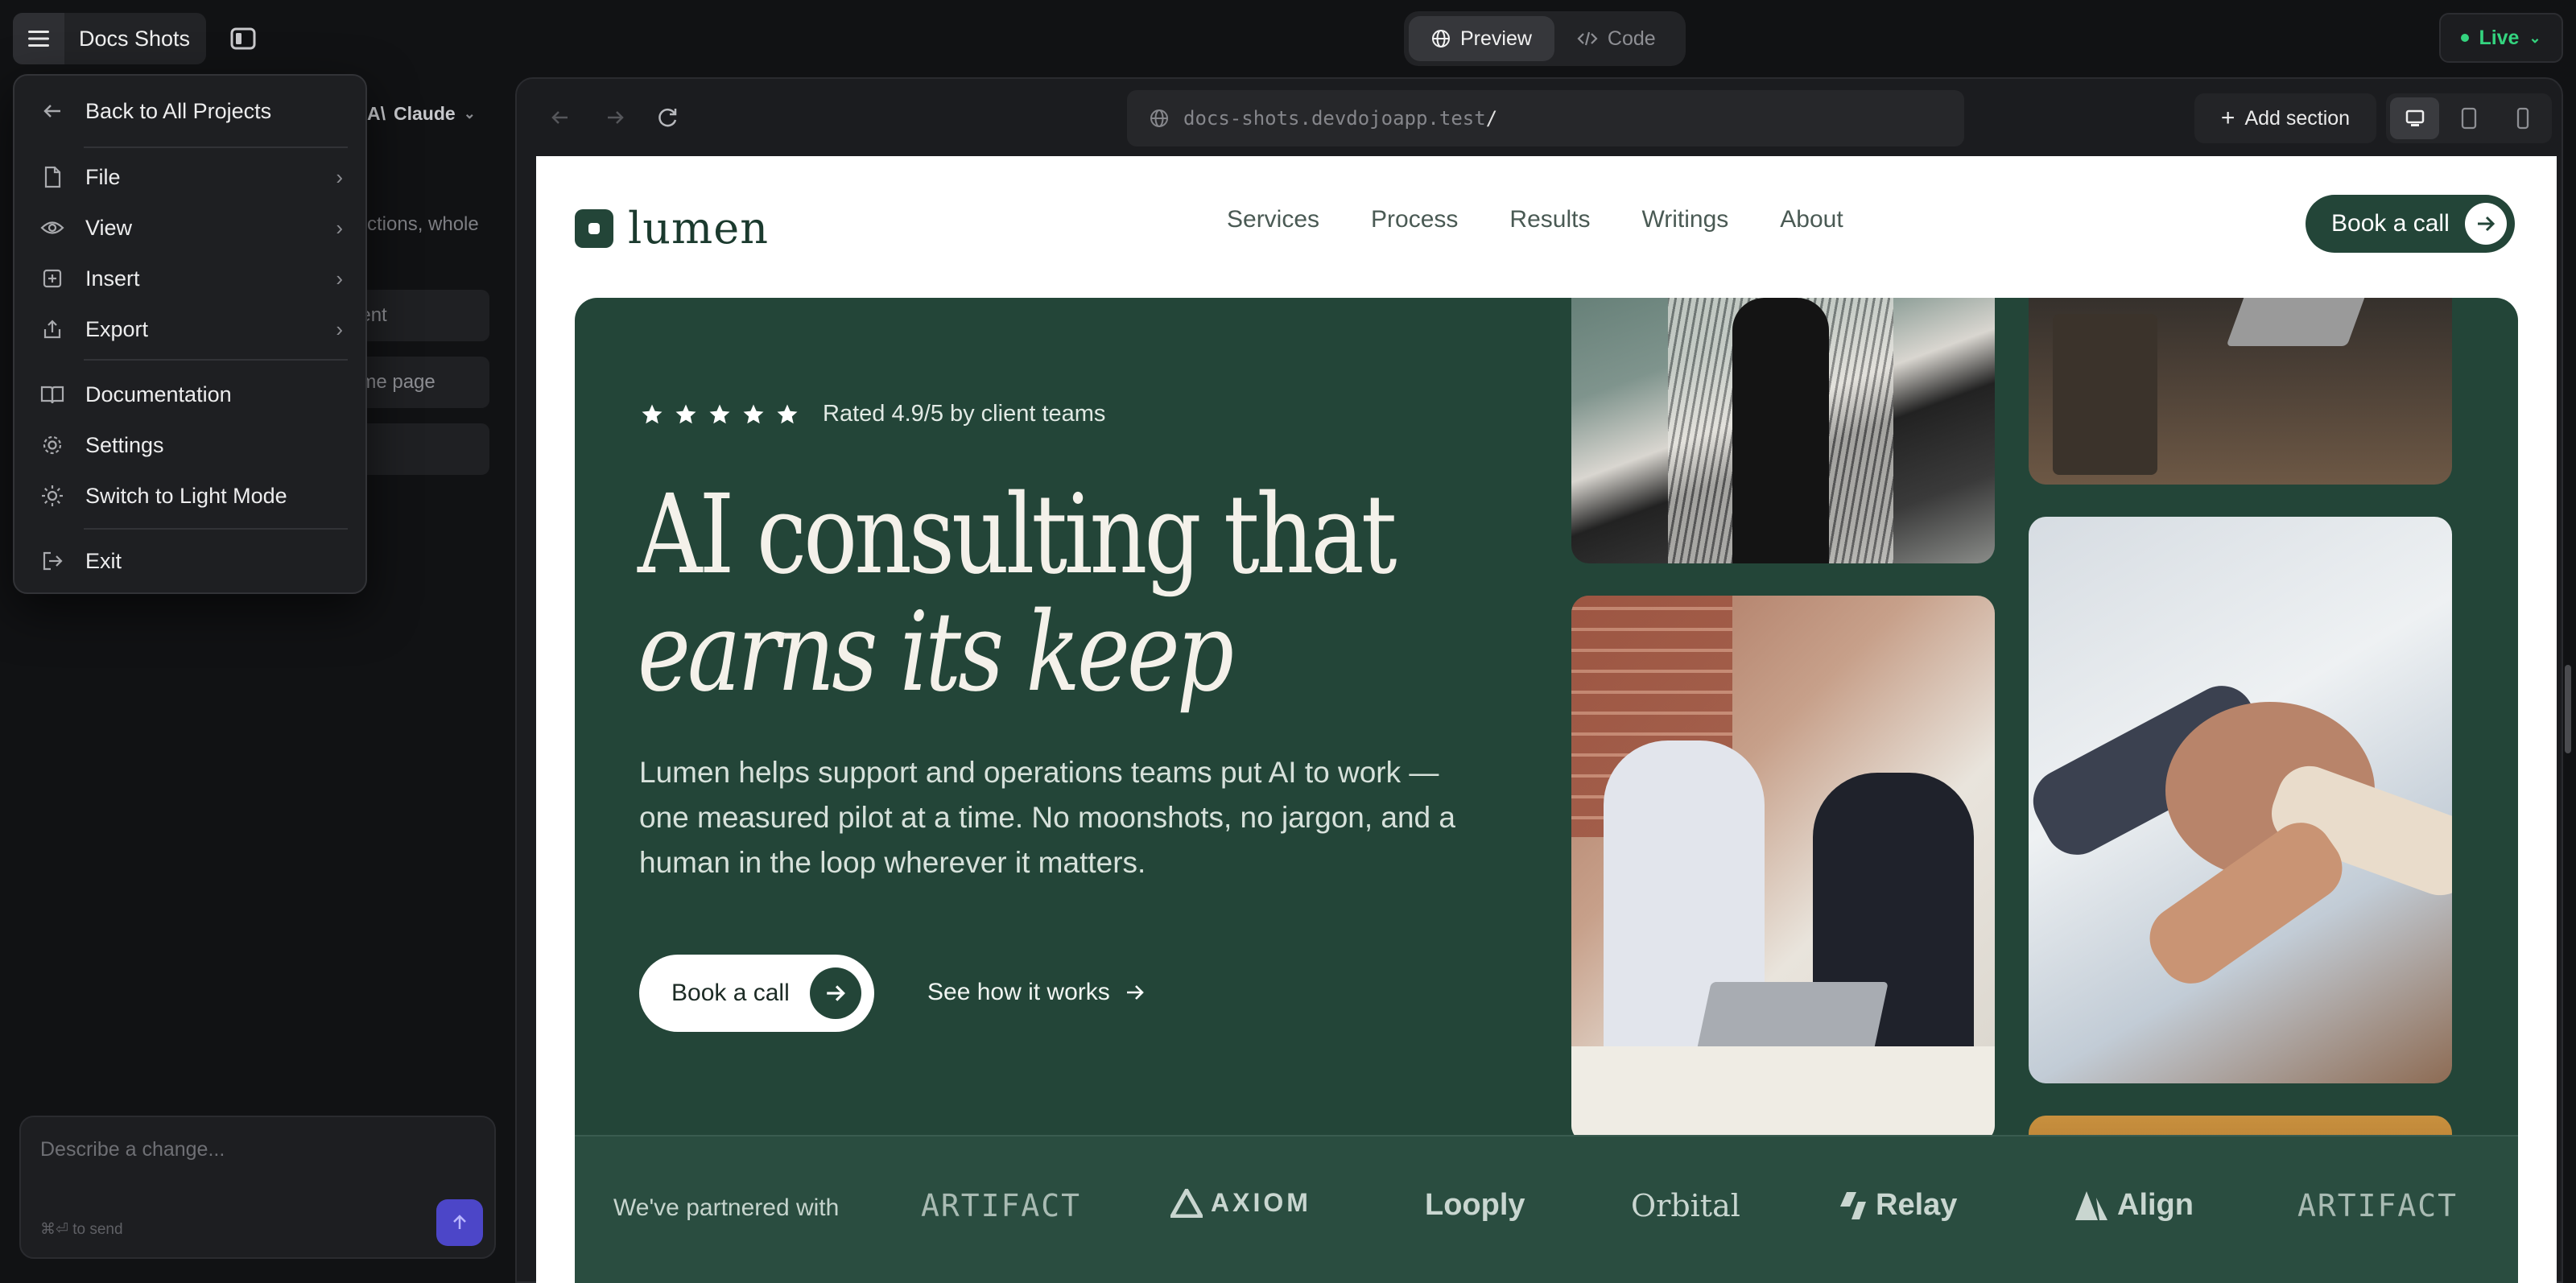 Image resolution: width=2576 pixels, height=1283 pixels. Describe the element at coordinates (243, 38) in the screenshot. I see `sidebar-toggle-icon` at that location.